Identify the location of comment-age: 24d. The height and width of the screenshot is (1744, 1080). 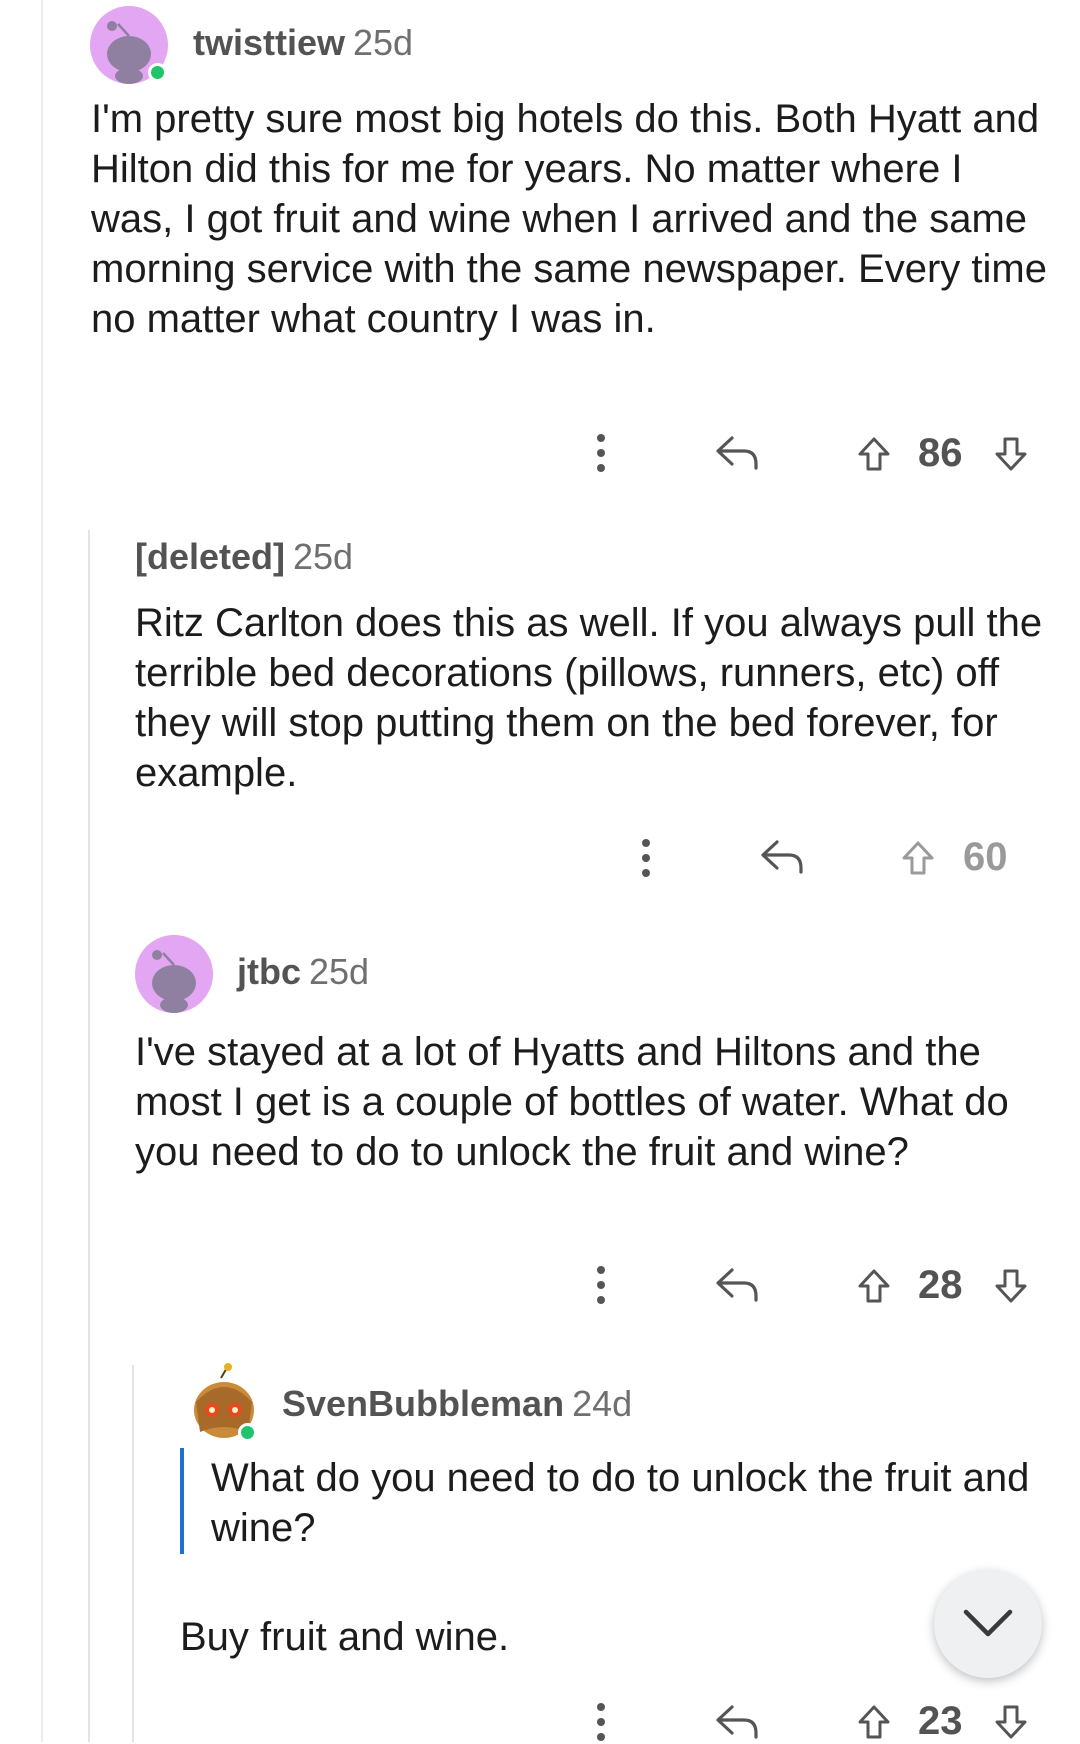
(602, 1403).